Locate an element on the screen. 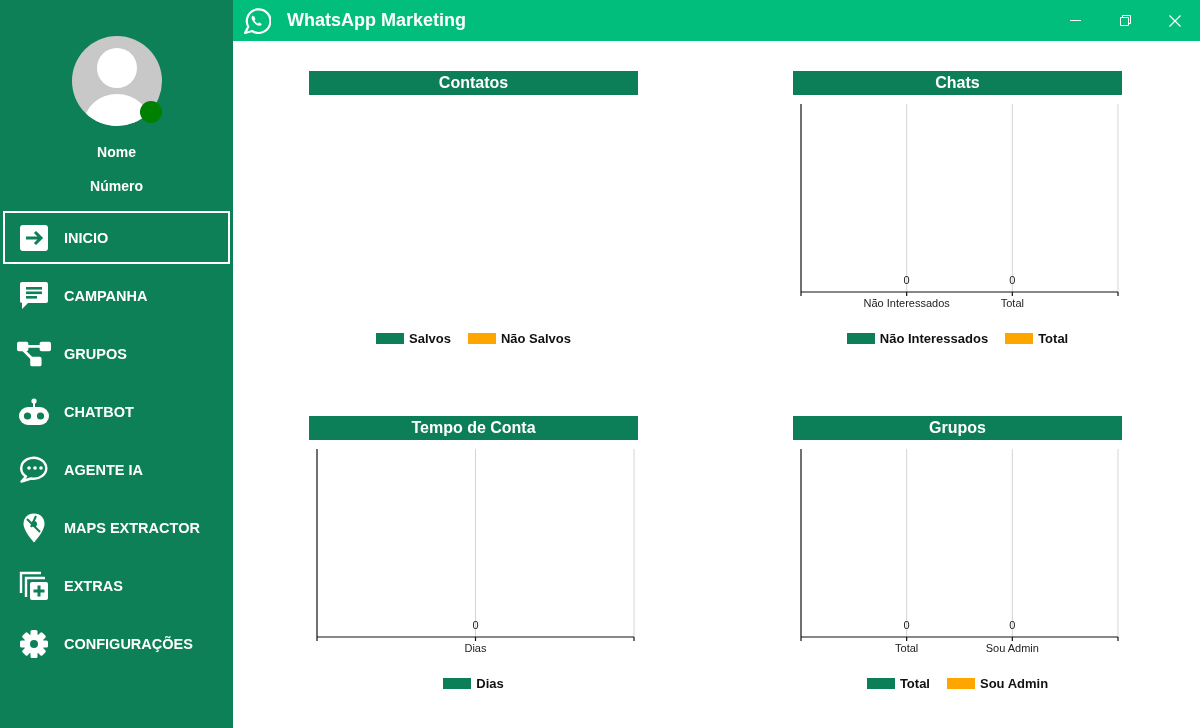 Image resolution: width=1200 pixels, height=728 pixels. avatar-icon is located at coordinates (116, 81).